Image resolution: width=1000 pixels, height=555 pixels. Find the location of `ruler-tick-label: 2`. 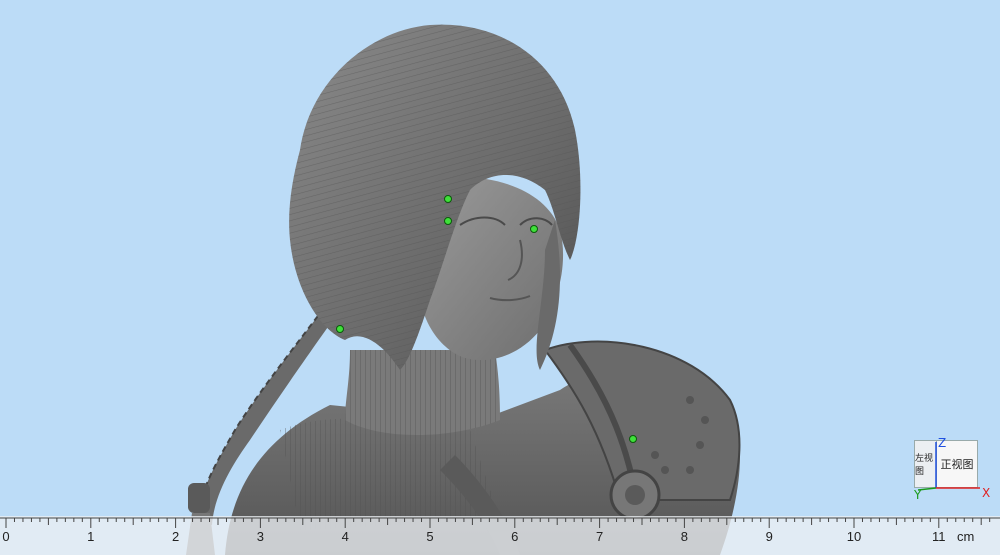

ruler-tick-label: 2 is located at coordinates (175, 536).